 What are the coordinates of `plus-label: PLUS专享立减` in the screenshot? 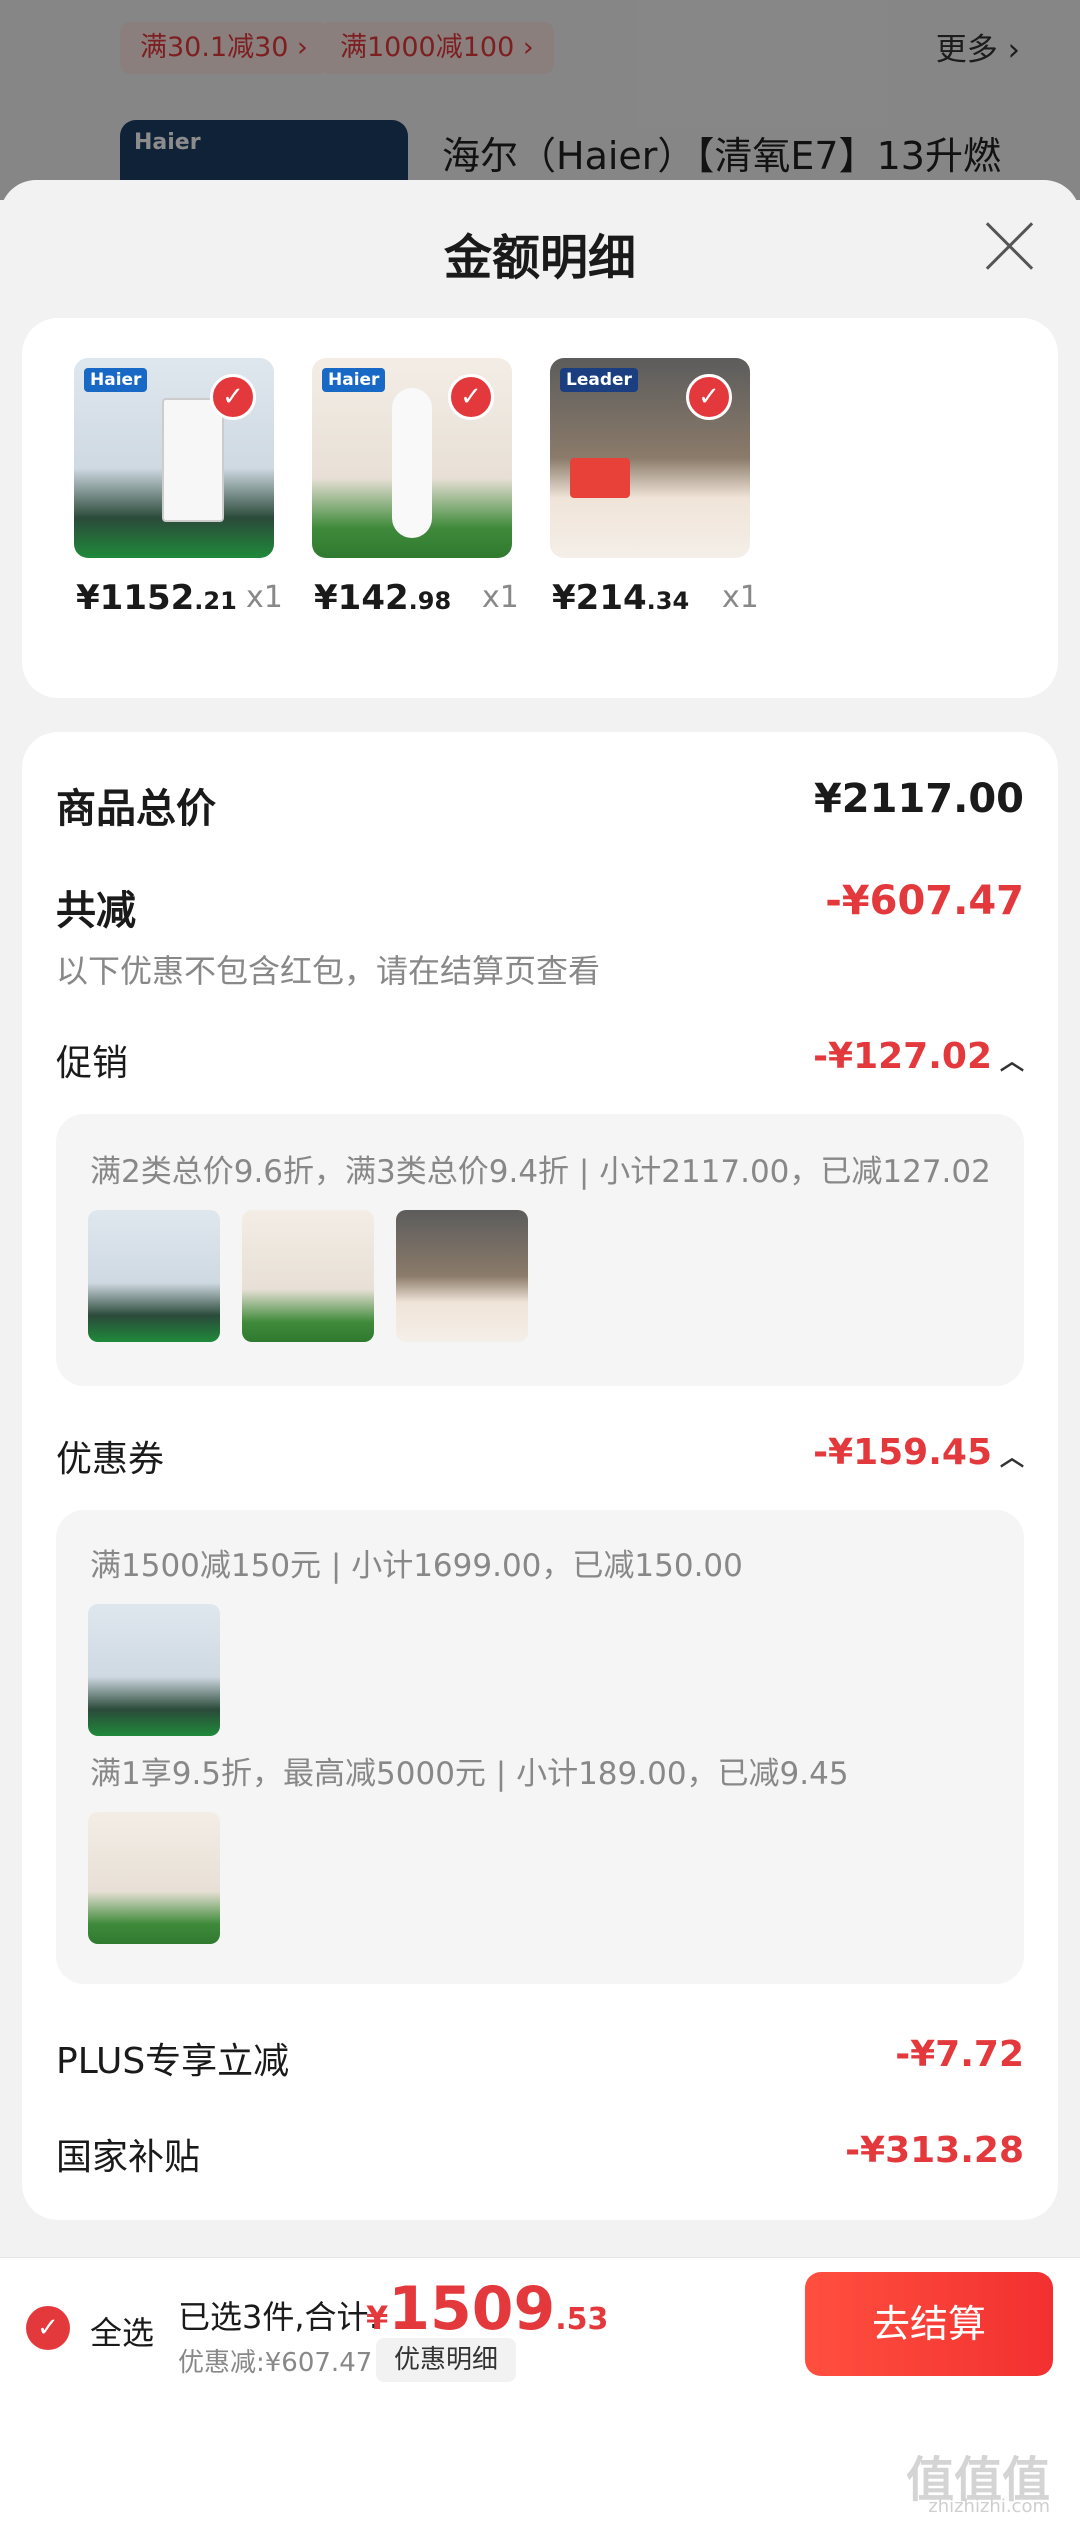 It's located at (173, 2061).